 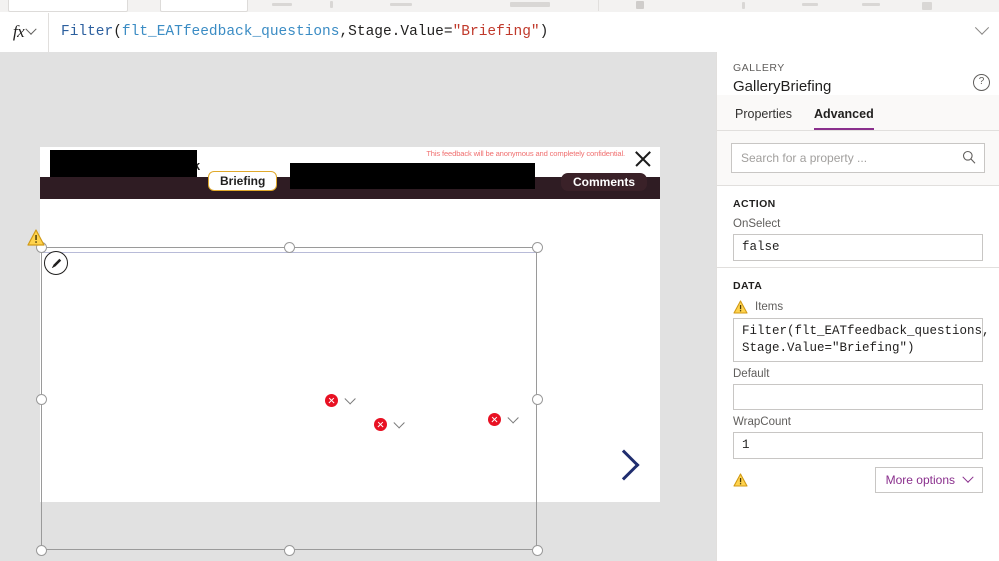 I want to click on section-heading-action: ACTION, so click(x=754, y=204).